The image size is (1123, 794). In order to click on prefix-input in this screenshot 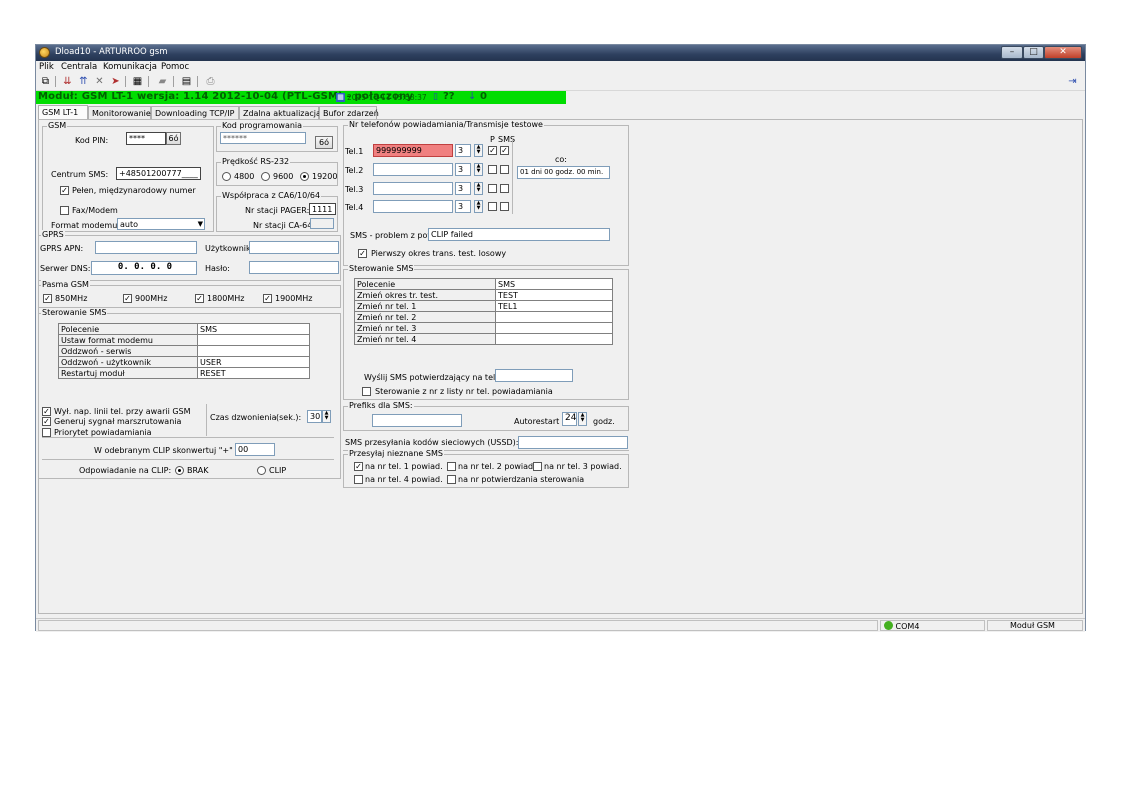, I will do `click(417, 420)`.